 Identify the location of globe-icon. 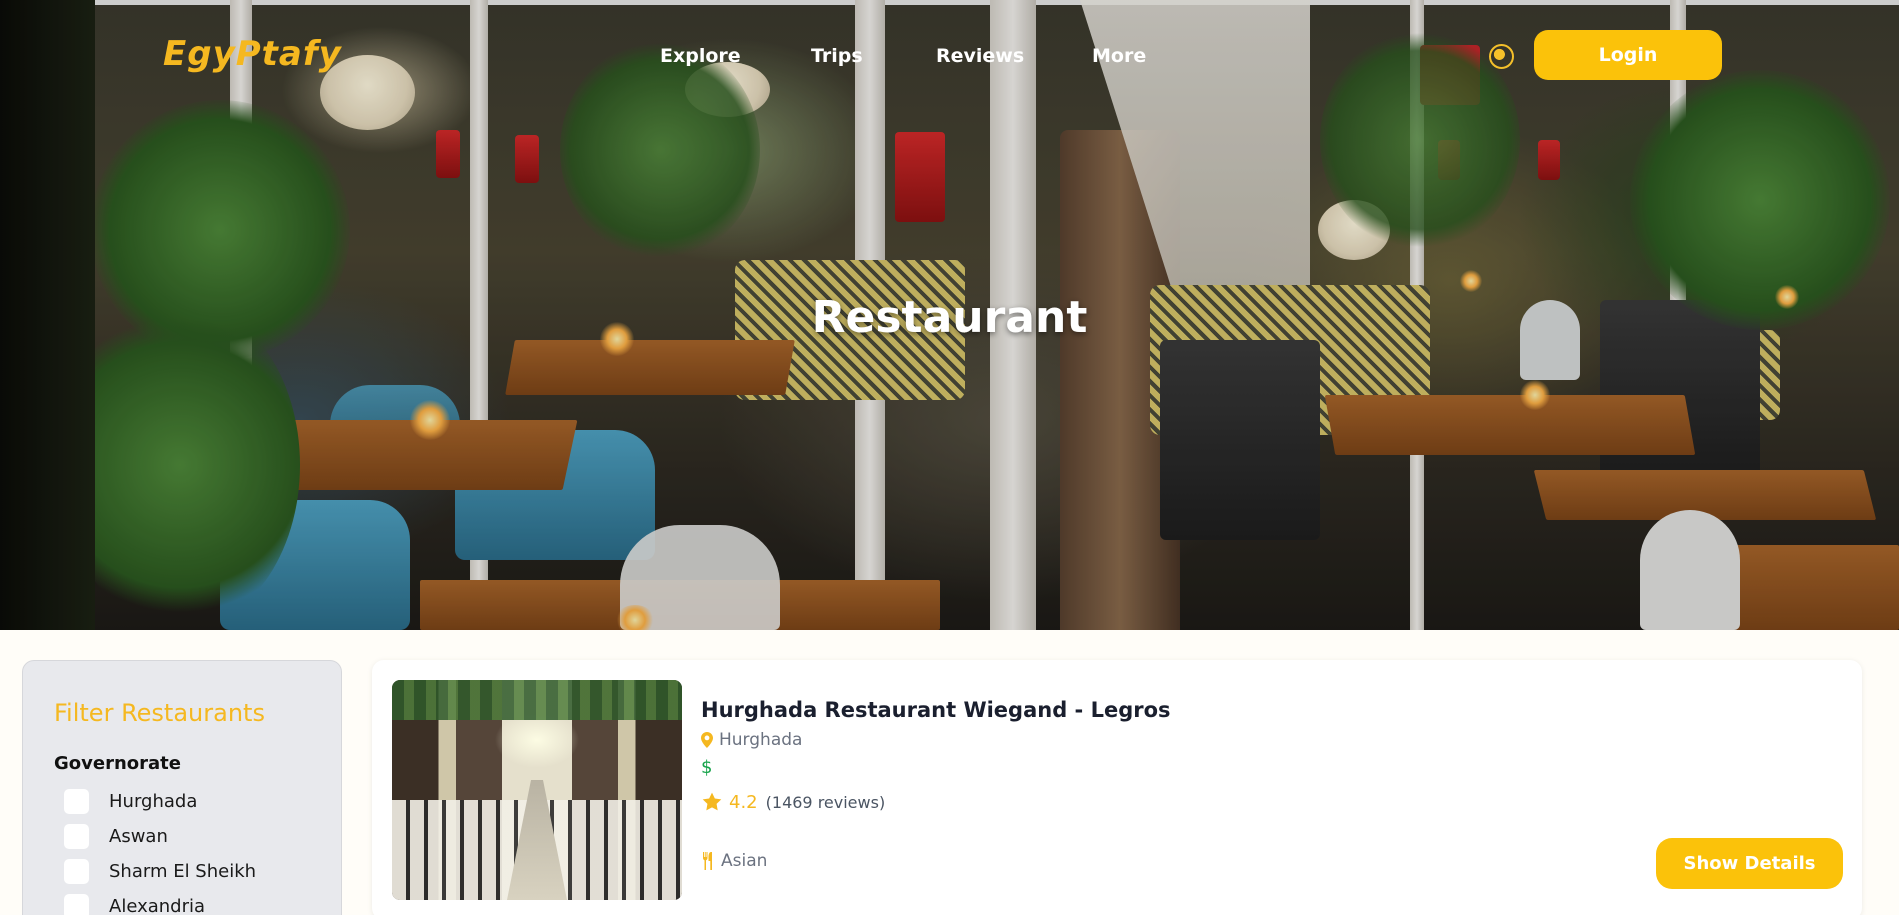
(1501, 56).